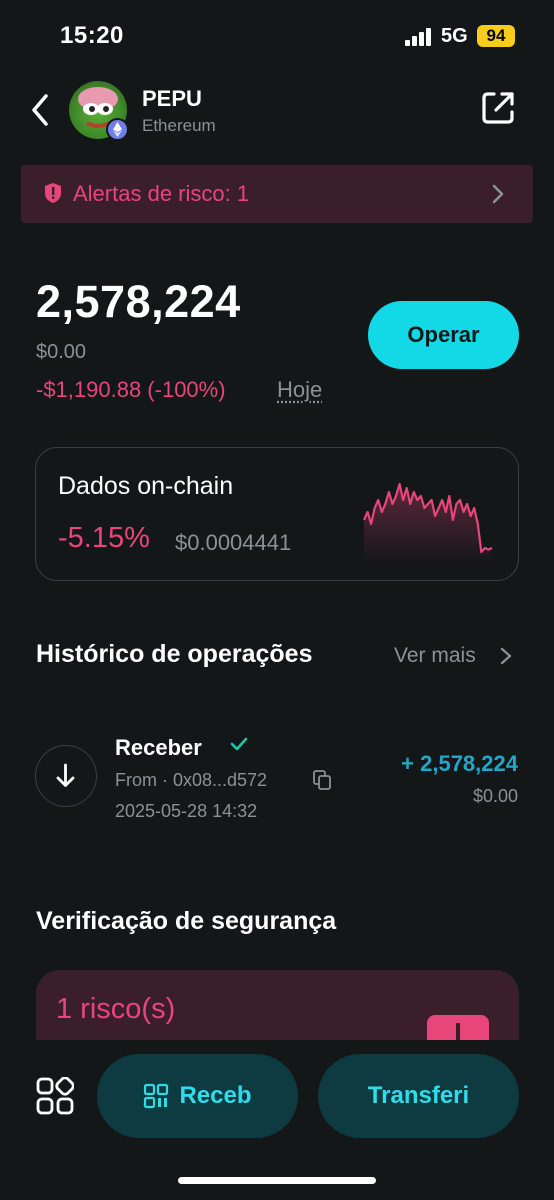 This screenshot has width=554, height=1200. What do you see at coordinates (277, 1180) in the screenshot?
I see `home-indicator` at bounding box center [277, 1180].